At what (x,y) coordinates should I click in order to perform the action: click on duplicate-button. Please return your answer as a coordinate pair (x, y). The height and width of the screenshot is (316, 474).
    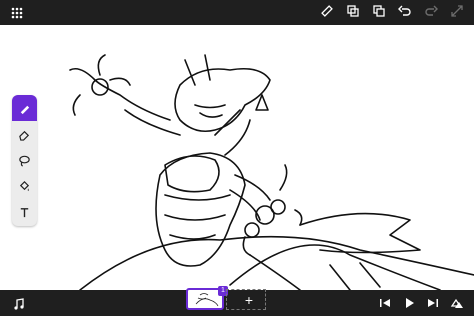
    Looking at the image, I should click on (379, 11).